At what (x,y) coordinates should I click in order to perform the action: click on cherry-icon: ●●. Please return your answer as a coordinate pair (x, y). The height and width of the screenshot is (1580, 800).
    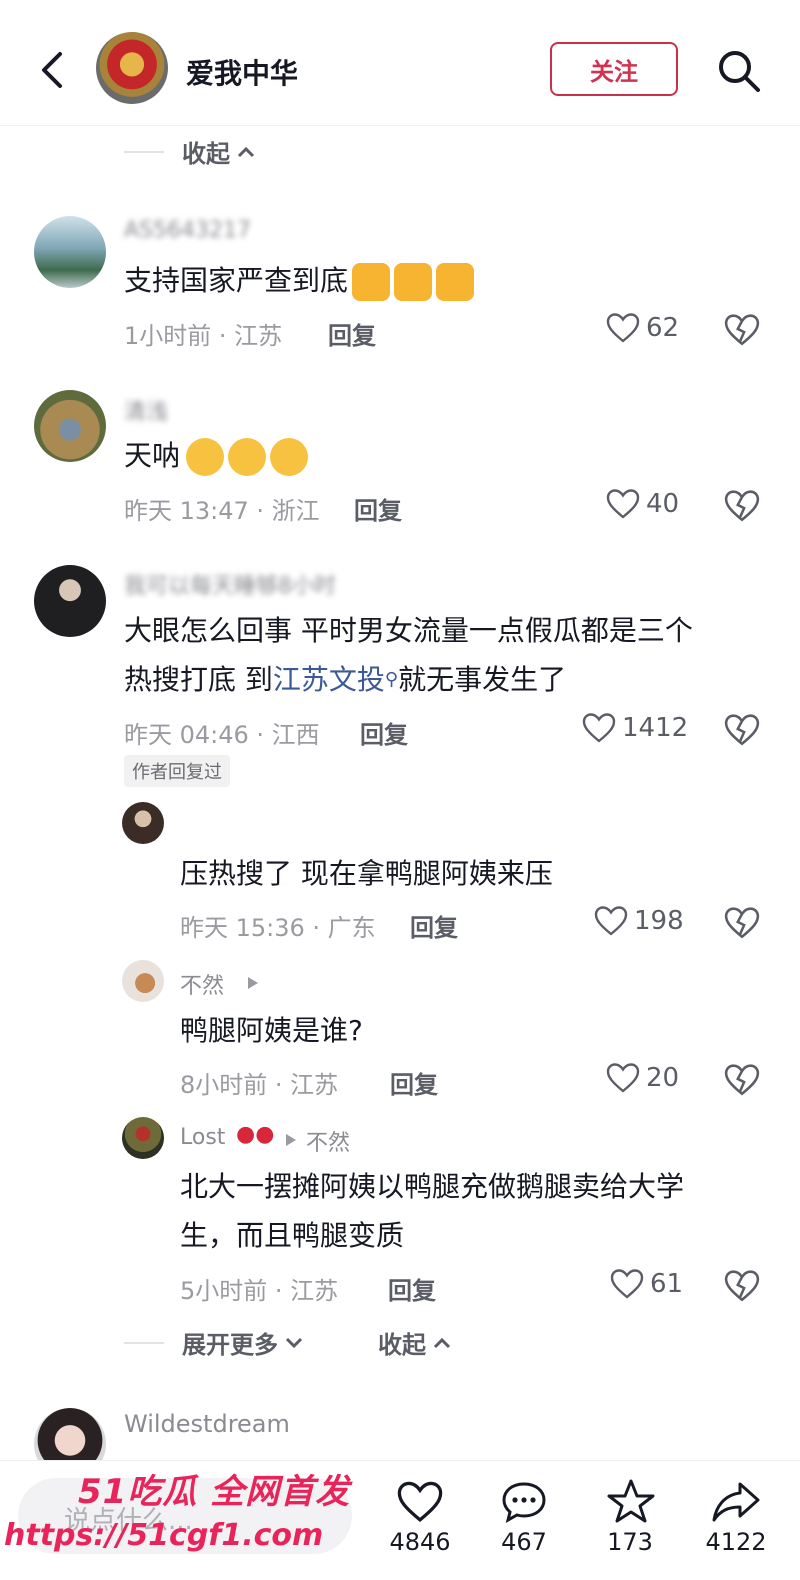
    Looking at the image, I should click on (255, 1134).